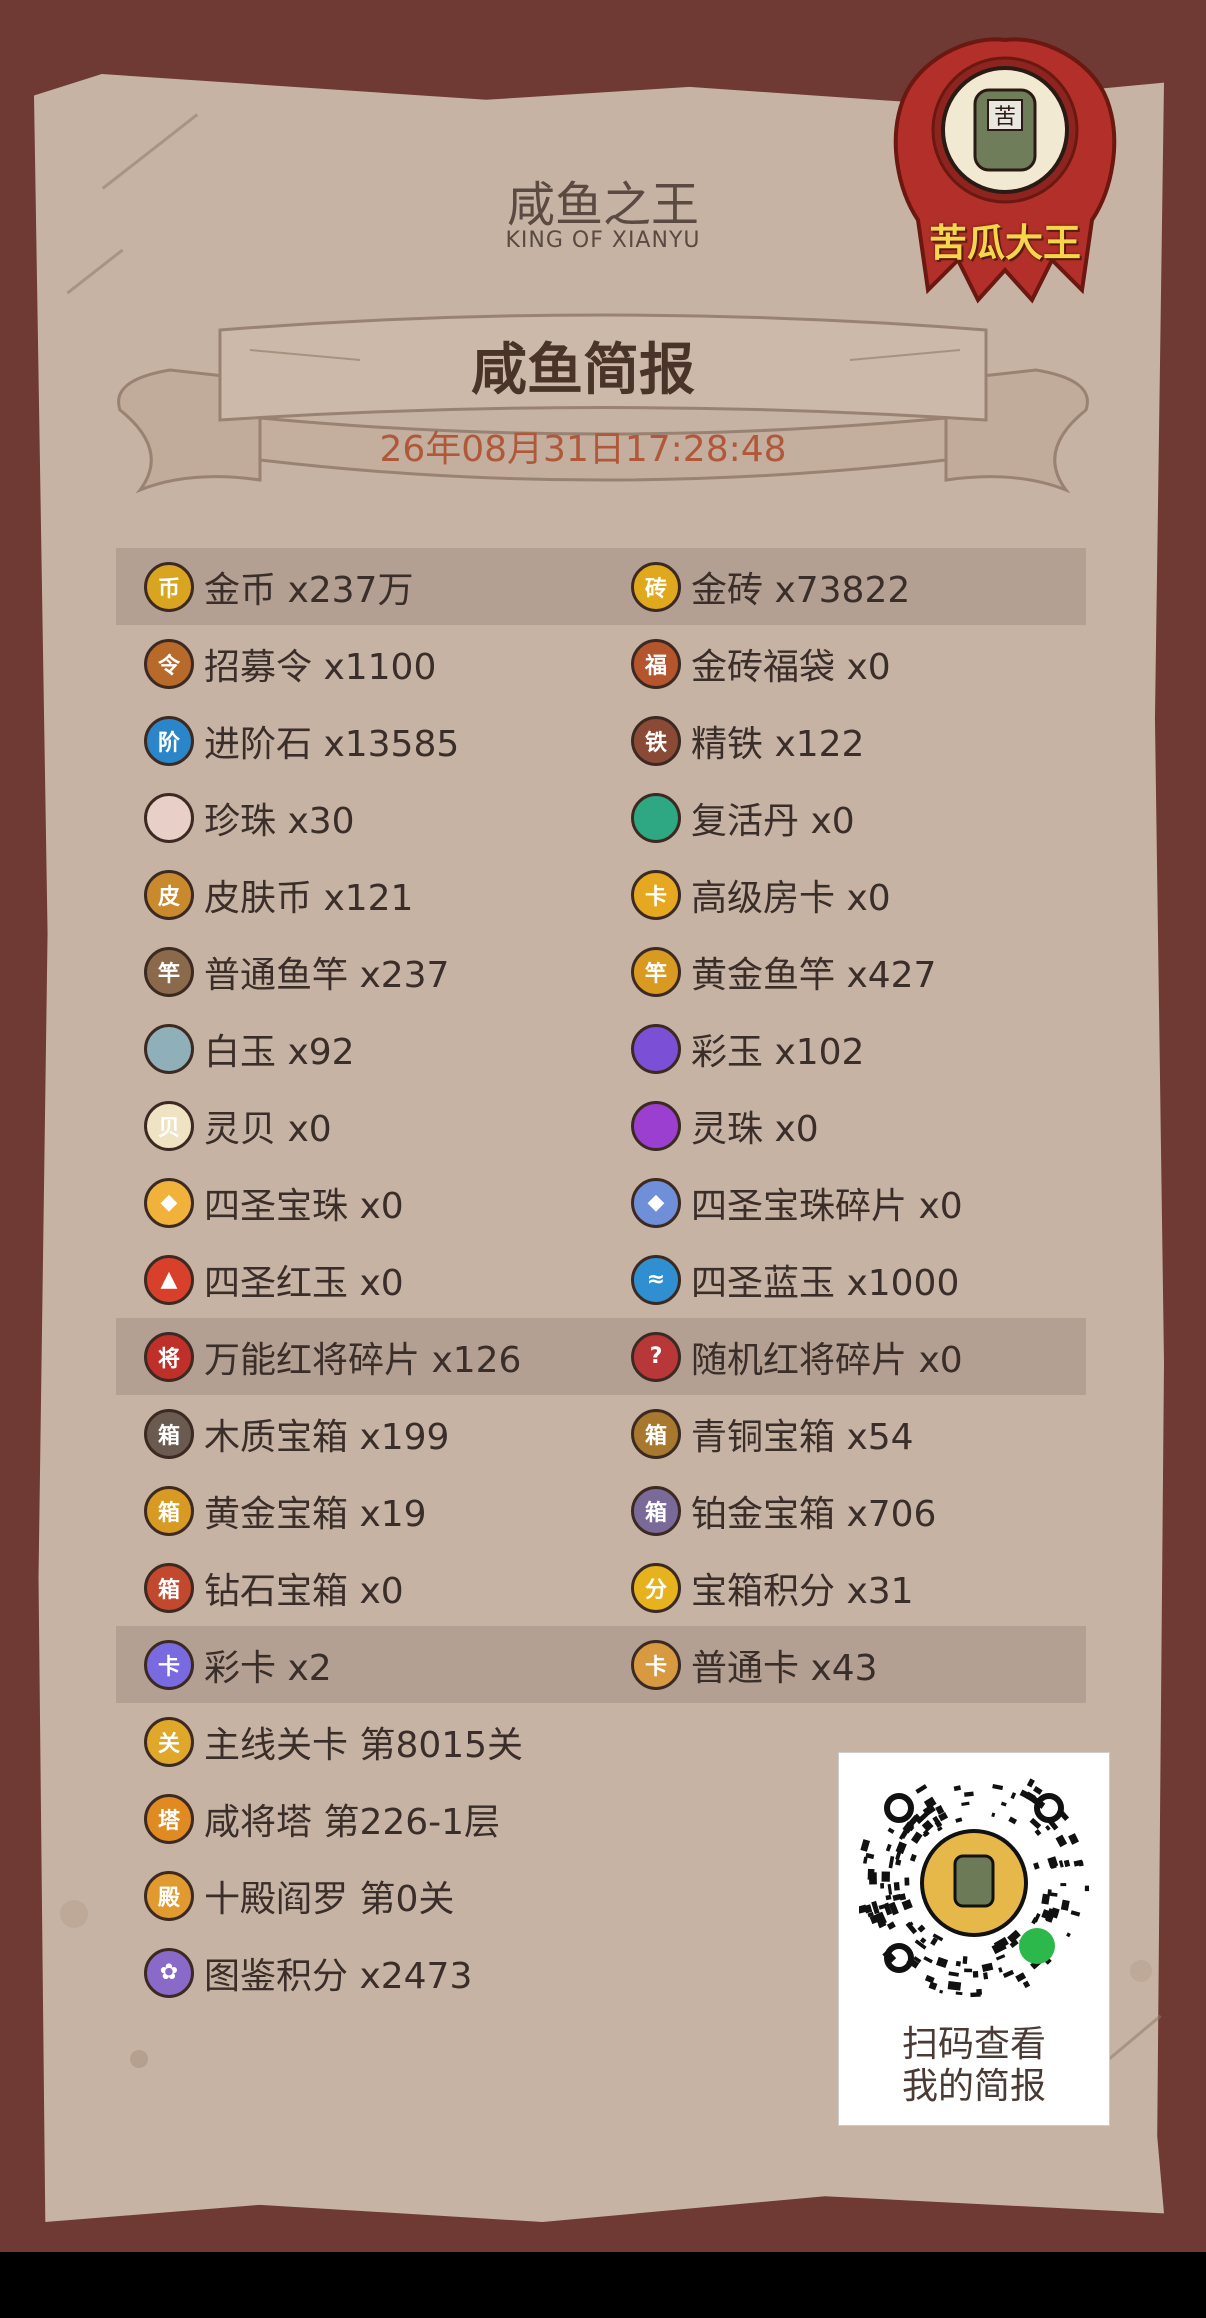 The height and width of the screenshot is (2318, 1206). What do you see at coordinates (973, 2086) in the screenshot?
I see `qr-caption-line2: 我的简报` at bounding box center [973, 2086].